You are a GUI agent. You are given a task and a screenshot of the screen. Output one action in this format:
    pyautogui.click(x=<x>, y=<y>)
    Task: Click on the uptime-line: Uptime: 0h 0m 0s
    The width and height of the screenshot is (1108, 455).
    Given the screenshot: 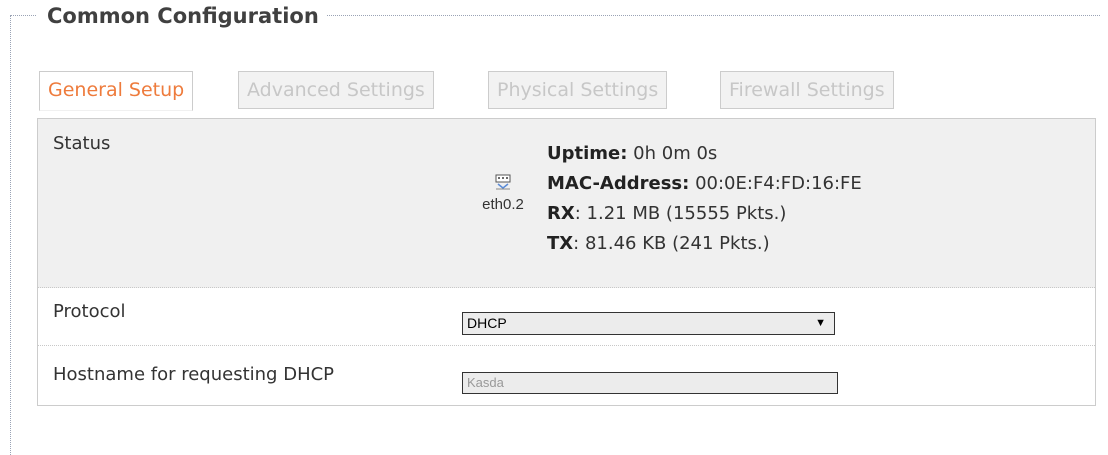 What is the action you would take?
    pyautogui.click(x=704, y=154)
    